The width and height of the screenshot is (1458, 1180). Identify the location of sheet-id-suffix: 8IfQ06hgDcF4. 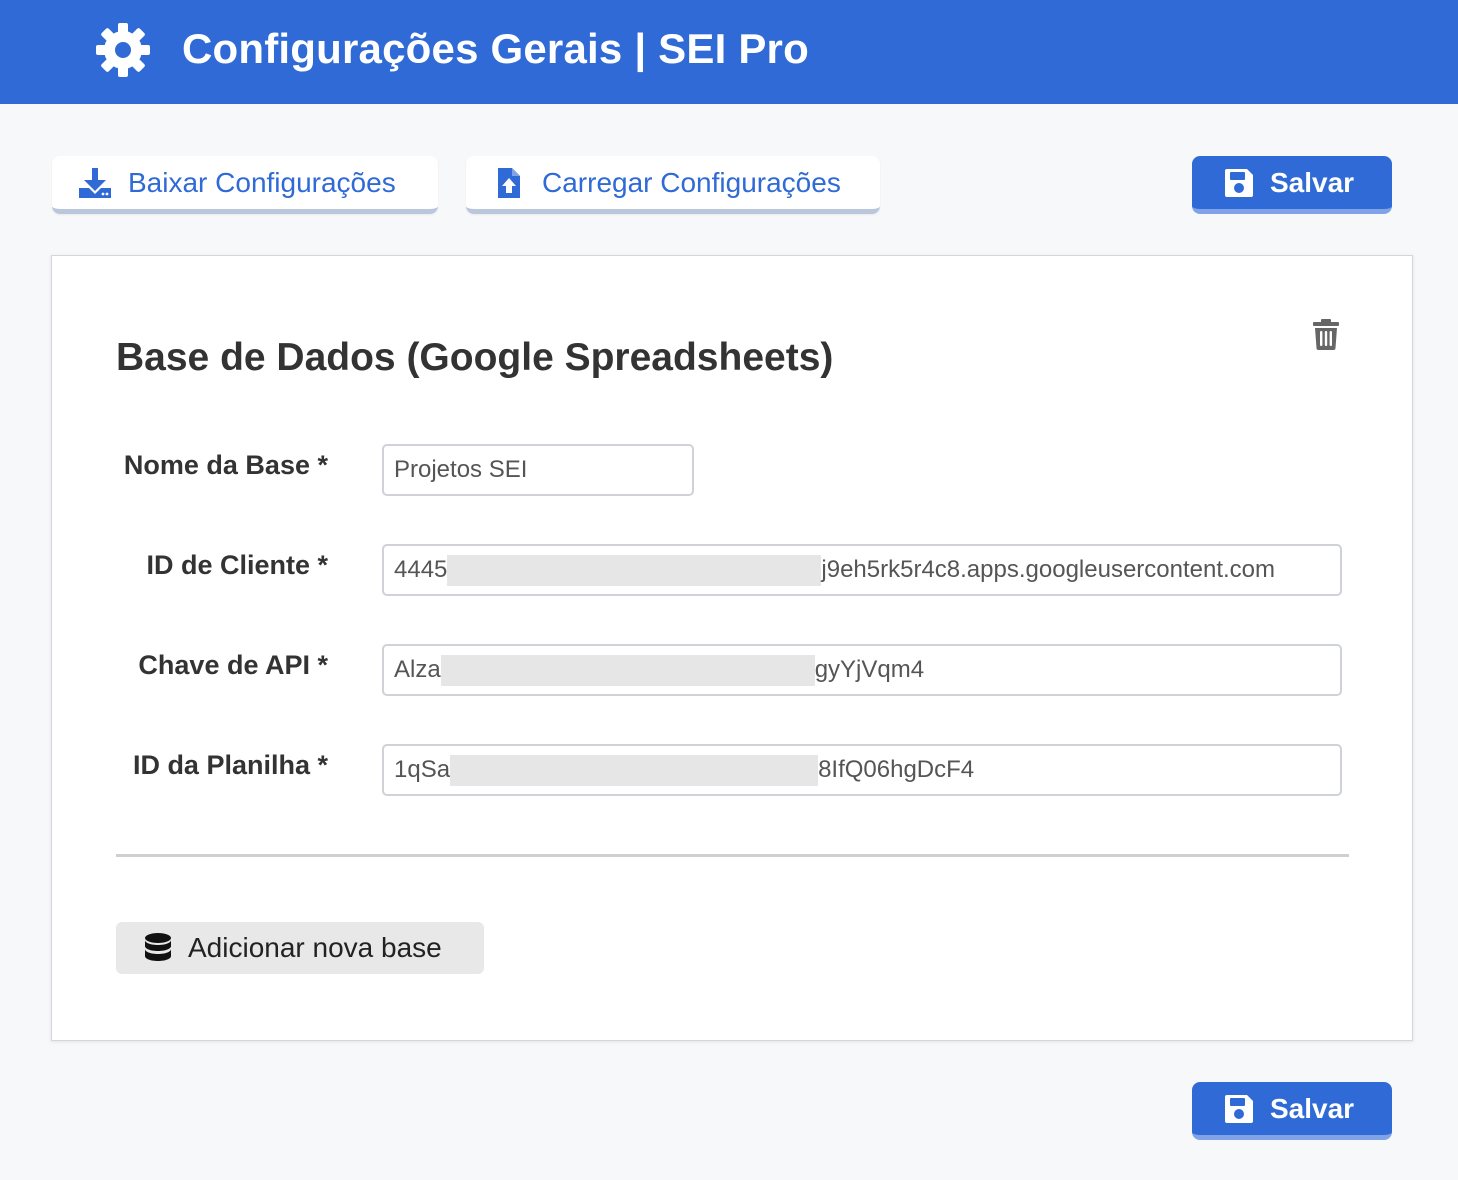
(896, 769).